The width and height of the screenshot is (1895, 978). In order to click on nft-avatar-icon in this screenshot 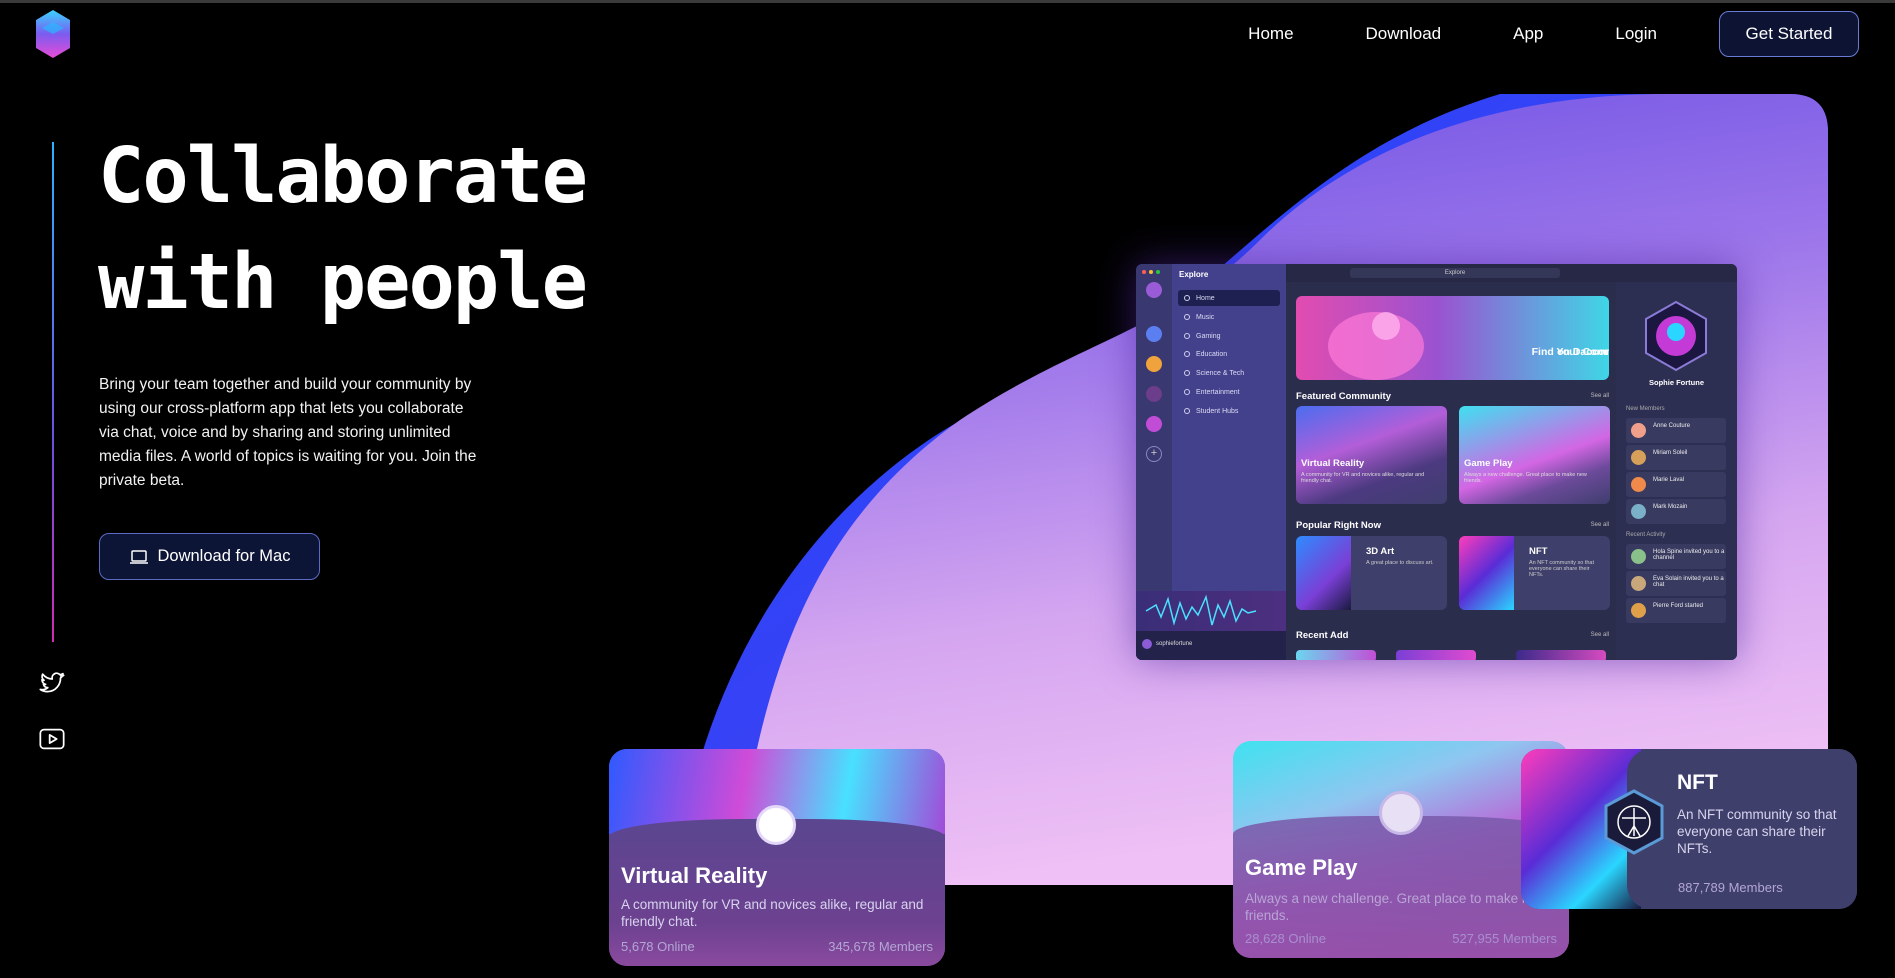, I will do `click(1634, 822)`.